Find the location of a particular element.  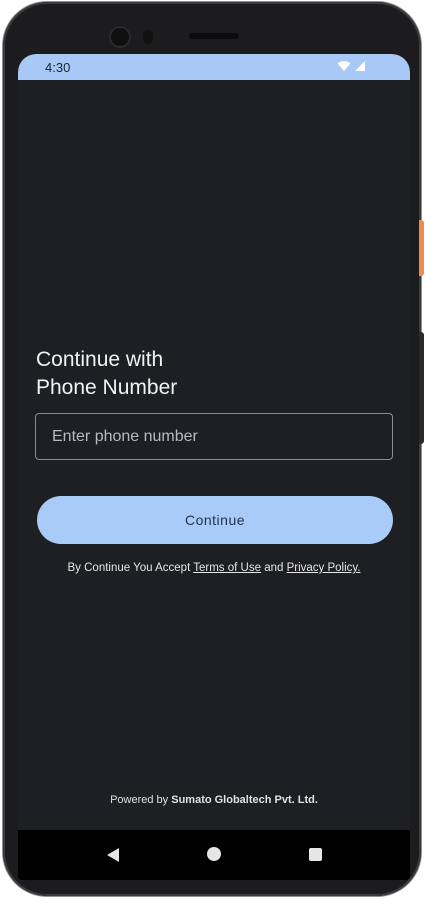

home-icon is located at coordinates (214, 854).